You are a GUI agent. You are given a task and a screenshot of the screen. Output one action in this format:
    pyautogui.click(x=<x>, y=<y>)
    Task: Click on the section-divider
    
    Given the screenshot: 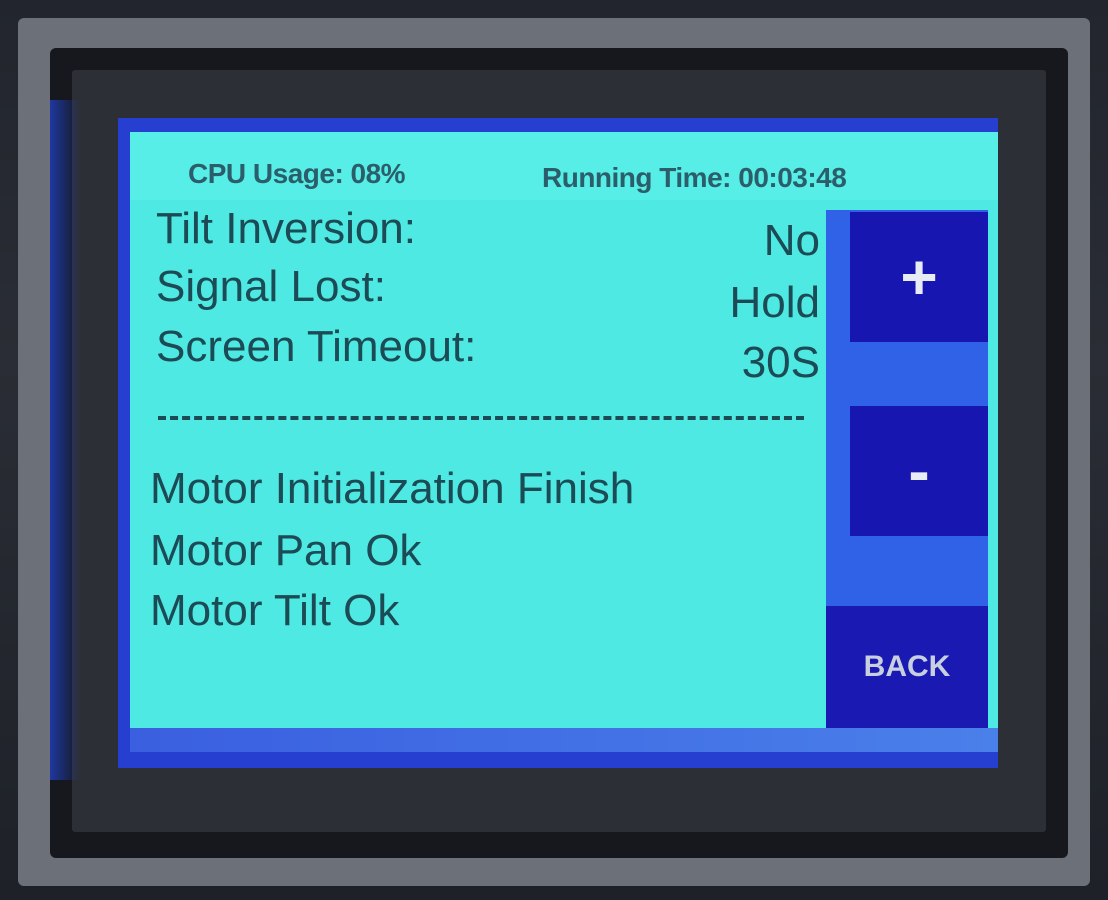 What is the action you would take?
    pyautogui.click(x=481, y=418)
    